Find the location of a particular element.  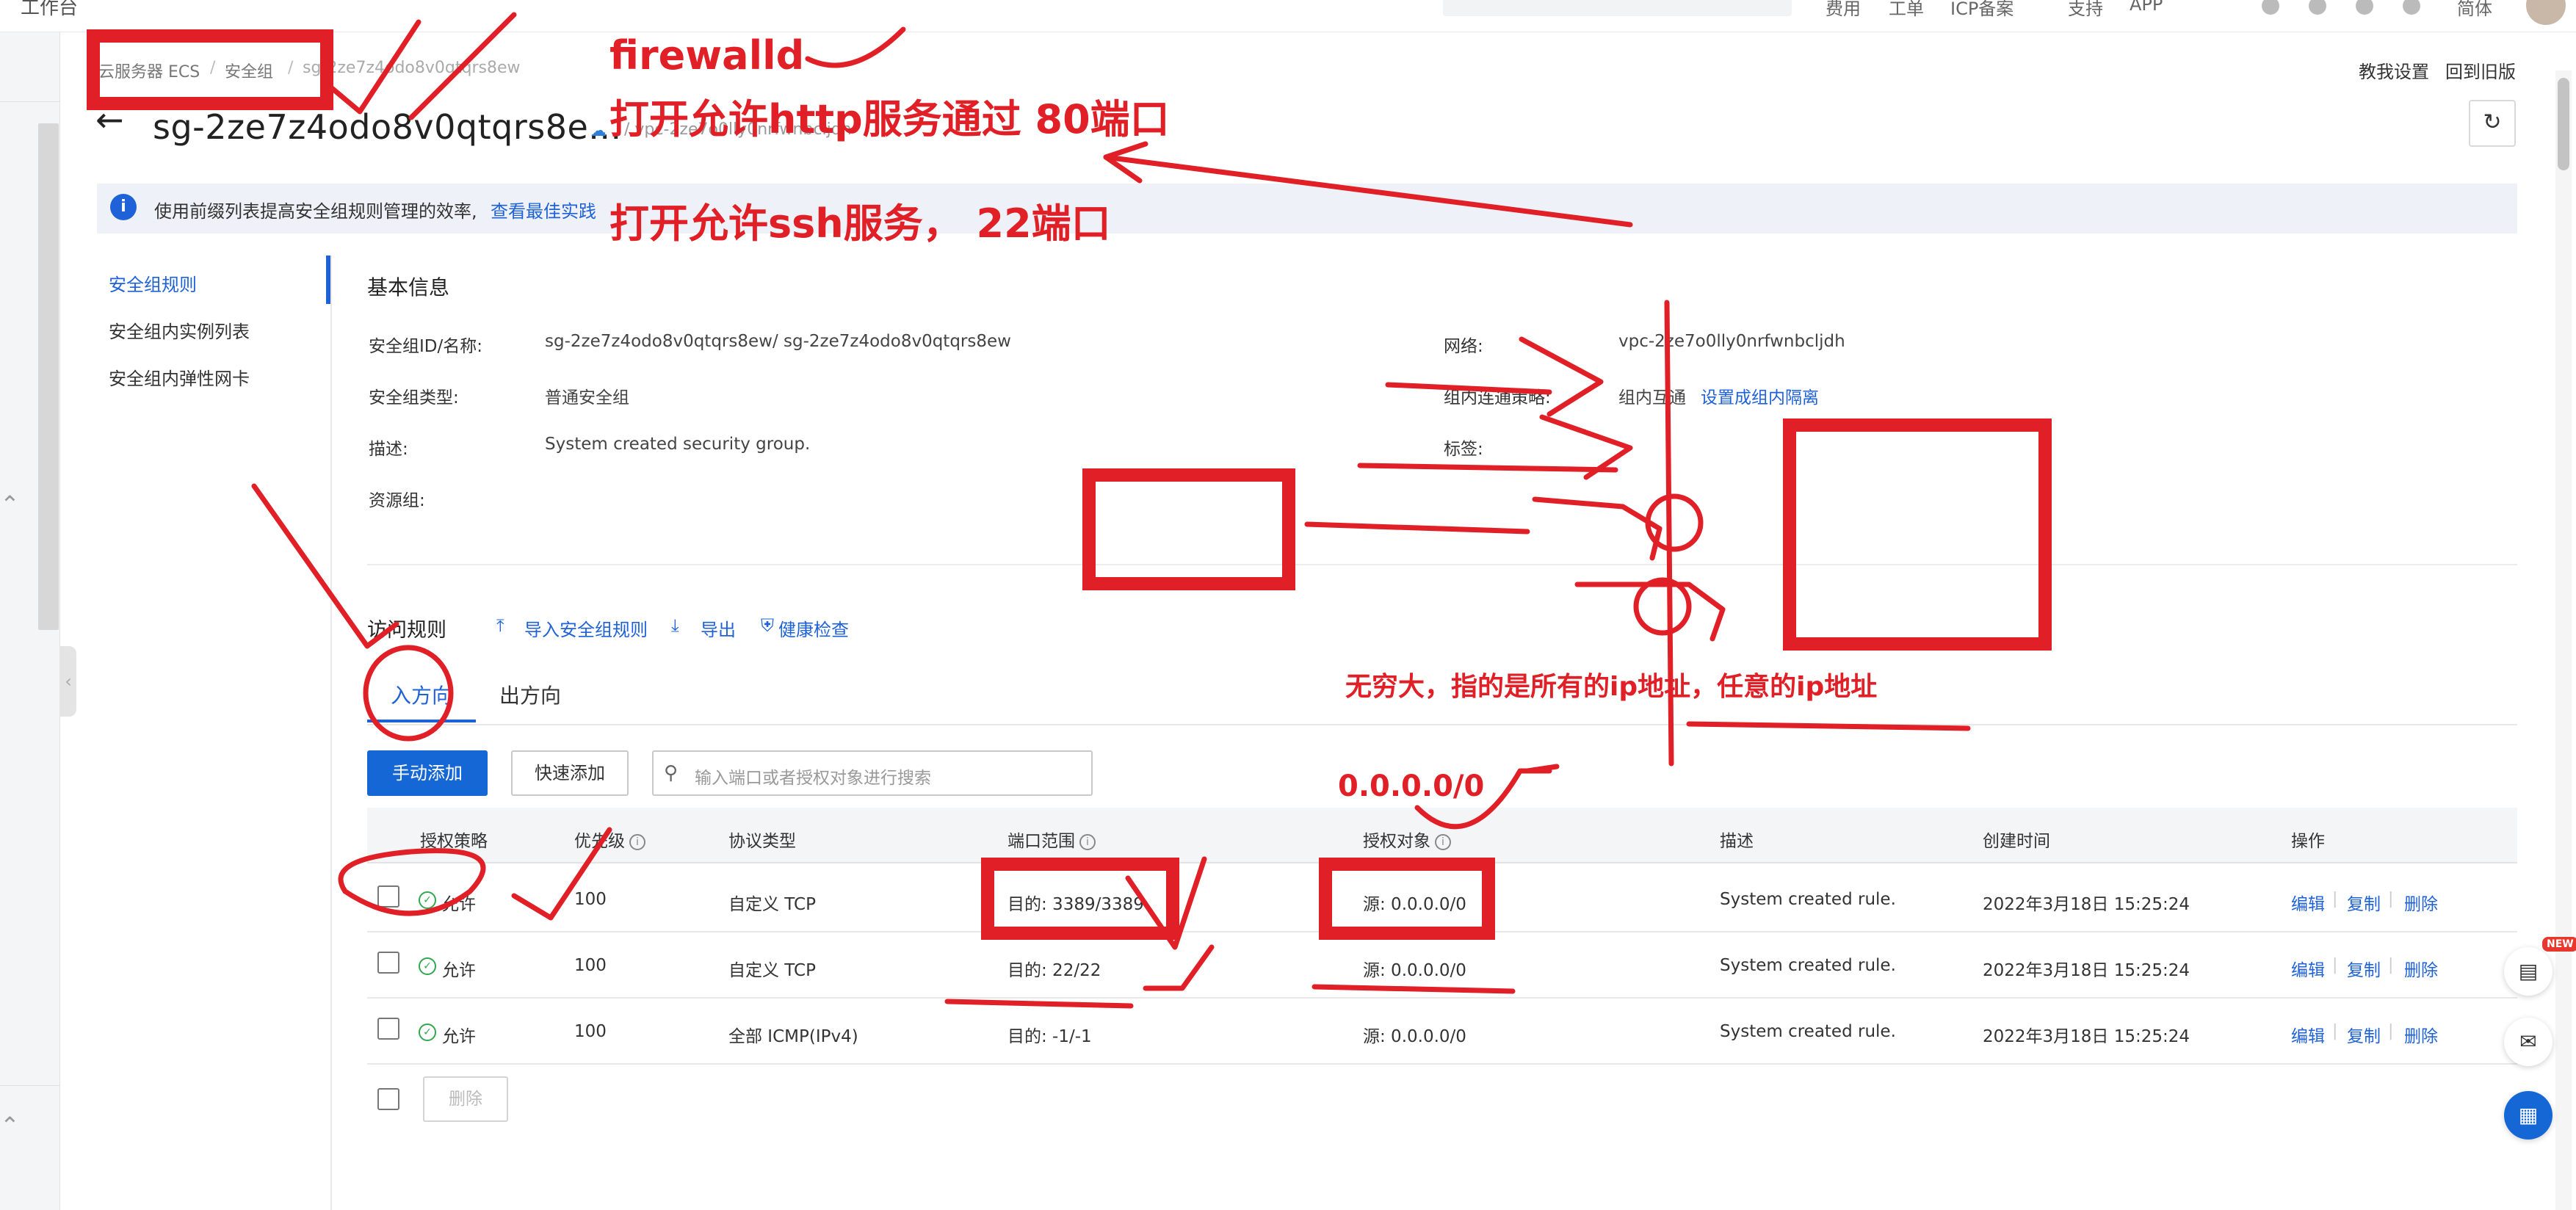

row-desc: System created rule. is located at coordinates (1808, 899).